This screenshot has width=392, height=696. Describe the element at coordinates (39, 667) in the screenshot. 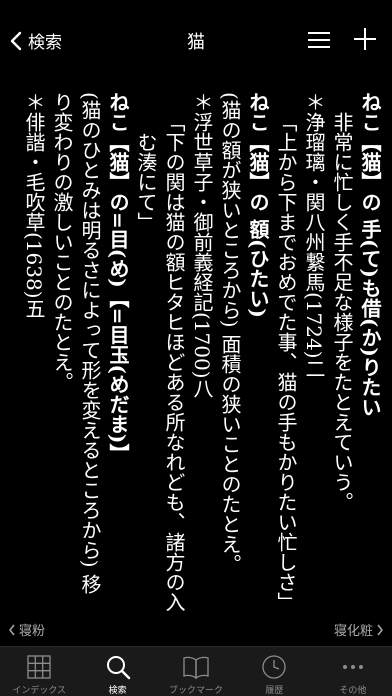

I see `grid-icon` at that location.